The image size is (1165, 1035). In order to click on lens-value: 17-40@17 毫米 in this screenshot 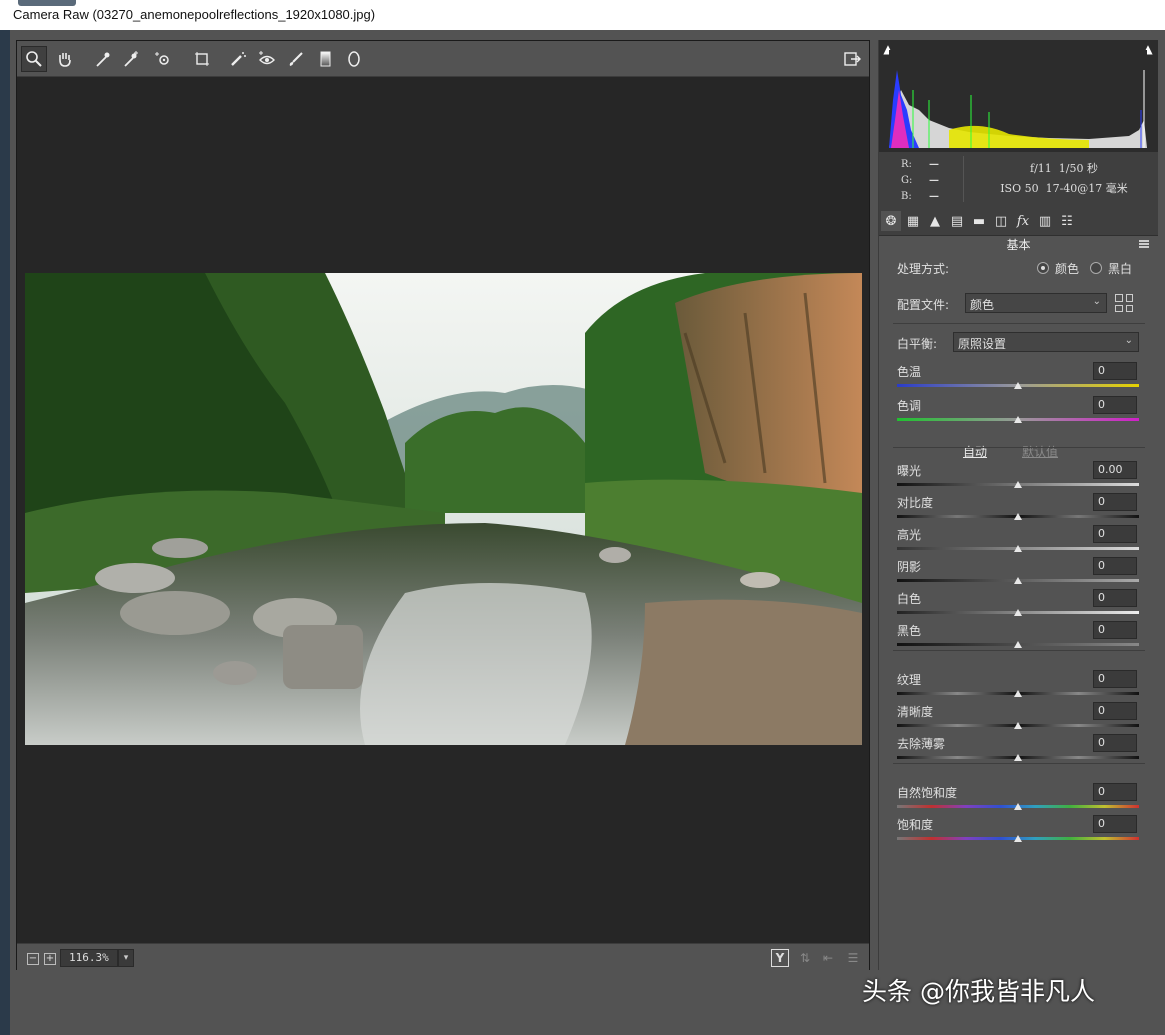, I will do `click(1086, 188)`.